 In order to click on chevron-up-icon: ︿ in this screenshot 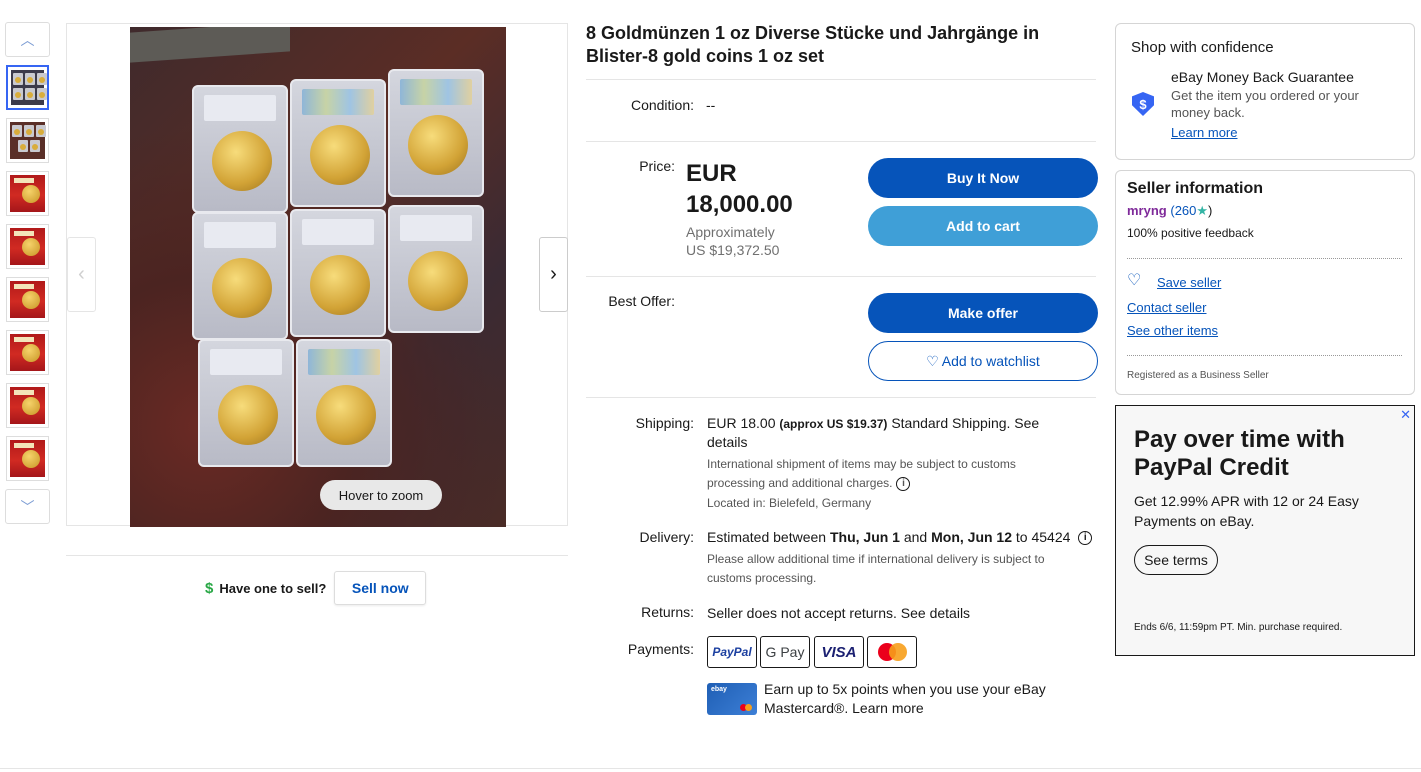, I will do `click(27, 39)`.